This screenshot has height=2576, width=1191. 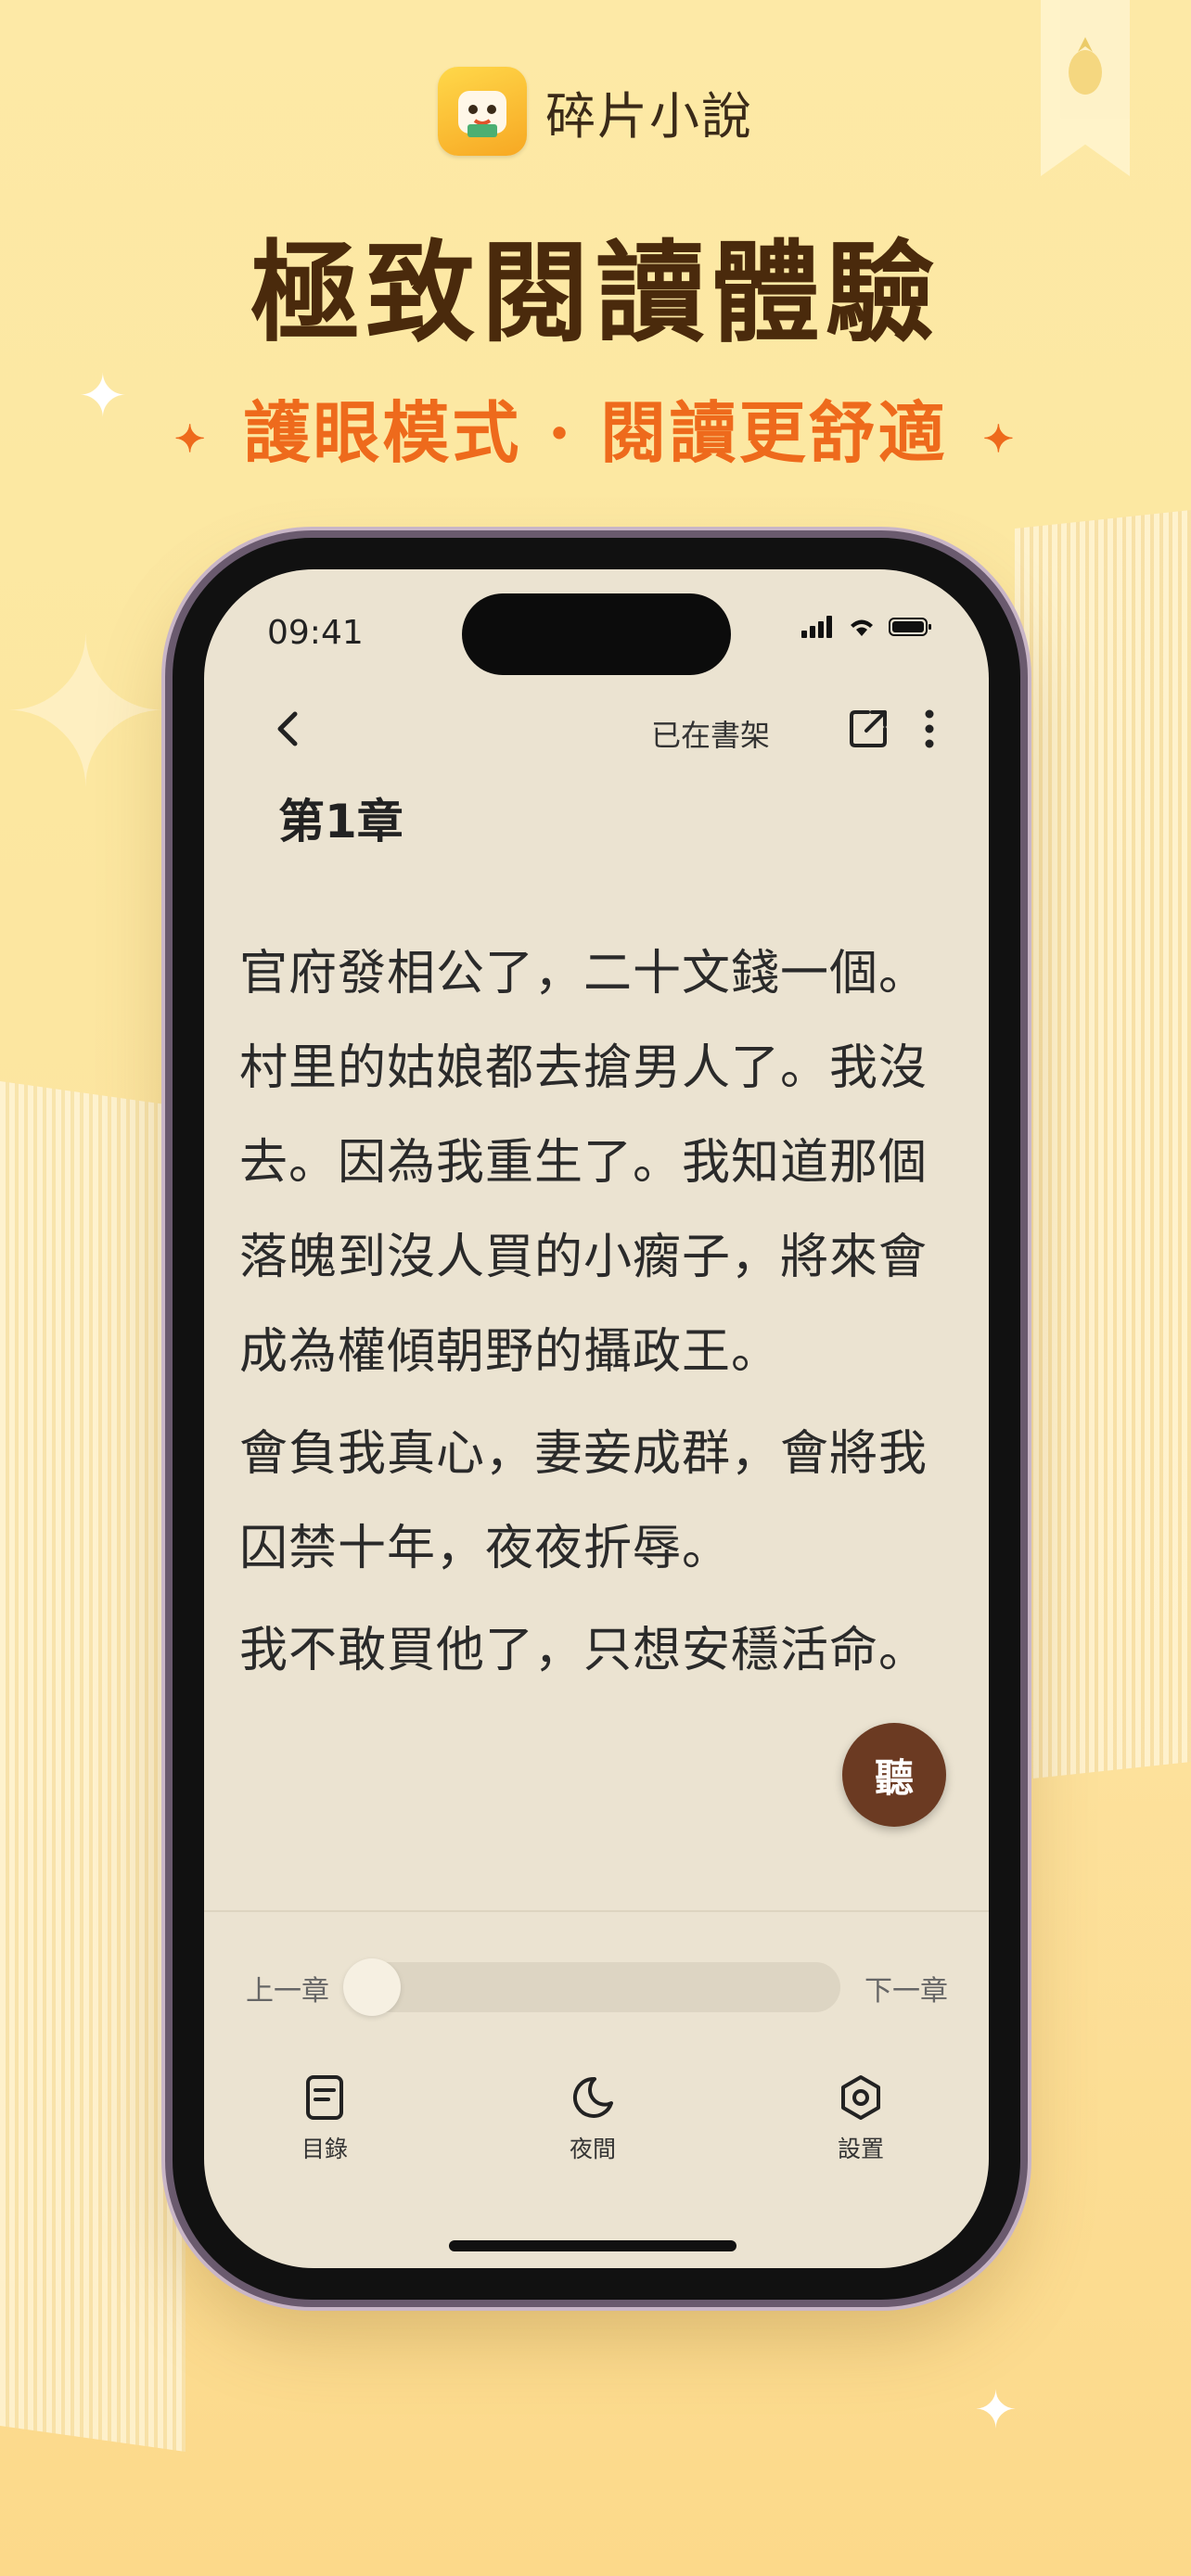 I want to click on nav-catalog: 目錄, so click(x=325, y=2118).